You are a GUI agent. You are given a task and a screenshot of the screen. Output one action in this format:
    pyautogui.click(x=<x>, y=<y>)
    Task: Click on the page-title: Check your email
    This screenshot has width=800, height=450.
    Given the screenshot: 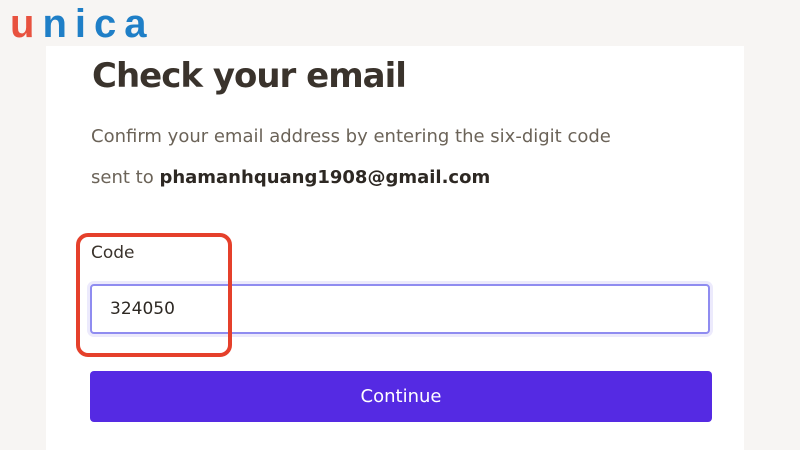 What is the action you would take?
    pyautogui.click(x=249, y=76)
    